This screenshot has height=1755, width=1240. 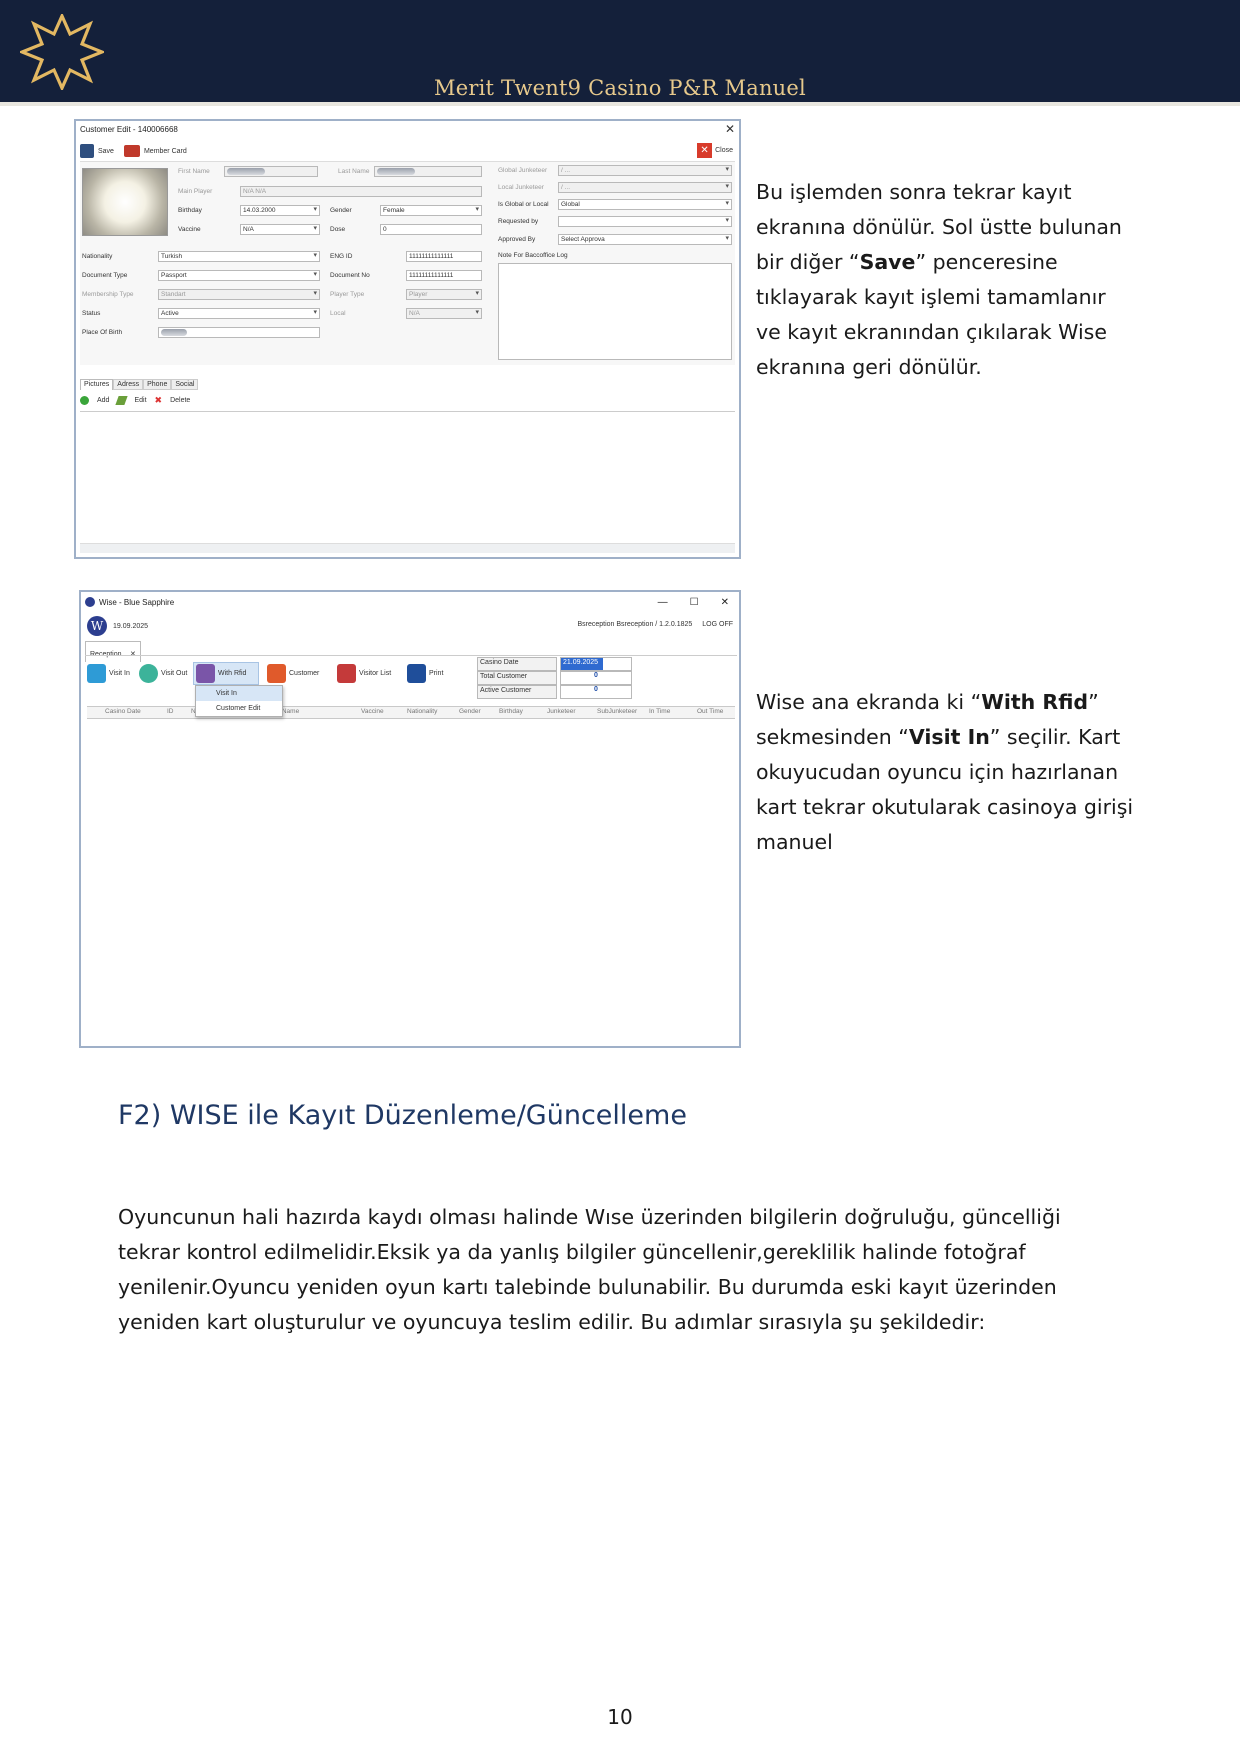 I want to click on wise-app-icon, so click(x=90, y=602).